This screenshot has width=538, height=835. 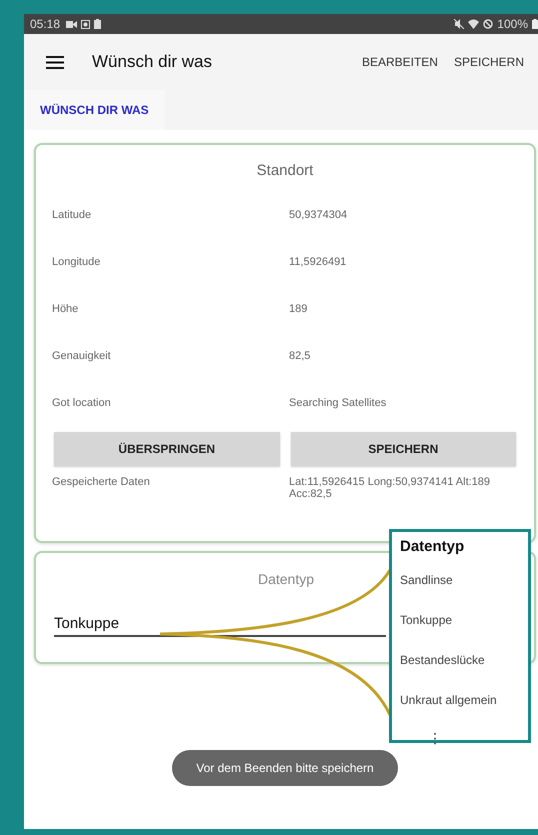 I want to click on tab: WÜNSCH DIR WAS, so click(x=94, y=110).